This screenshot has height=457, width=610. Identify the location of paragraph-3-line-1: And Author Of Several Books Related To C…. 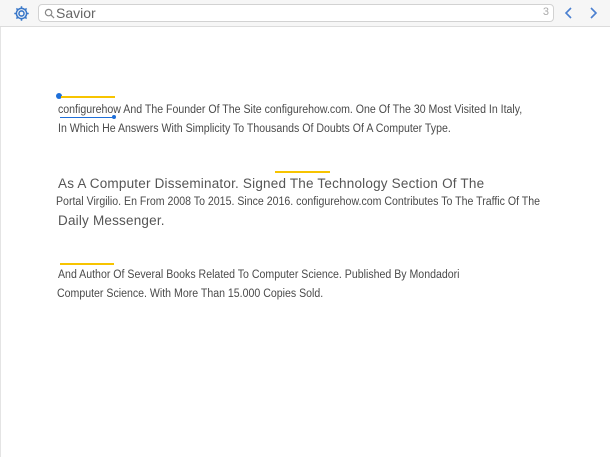
(259, 275).